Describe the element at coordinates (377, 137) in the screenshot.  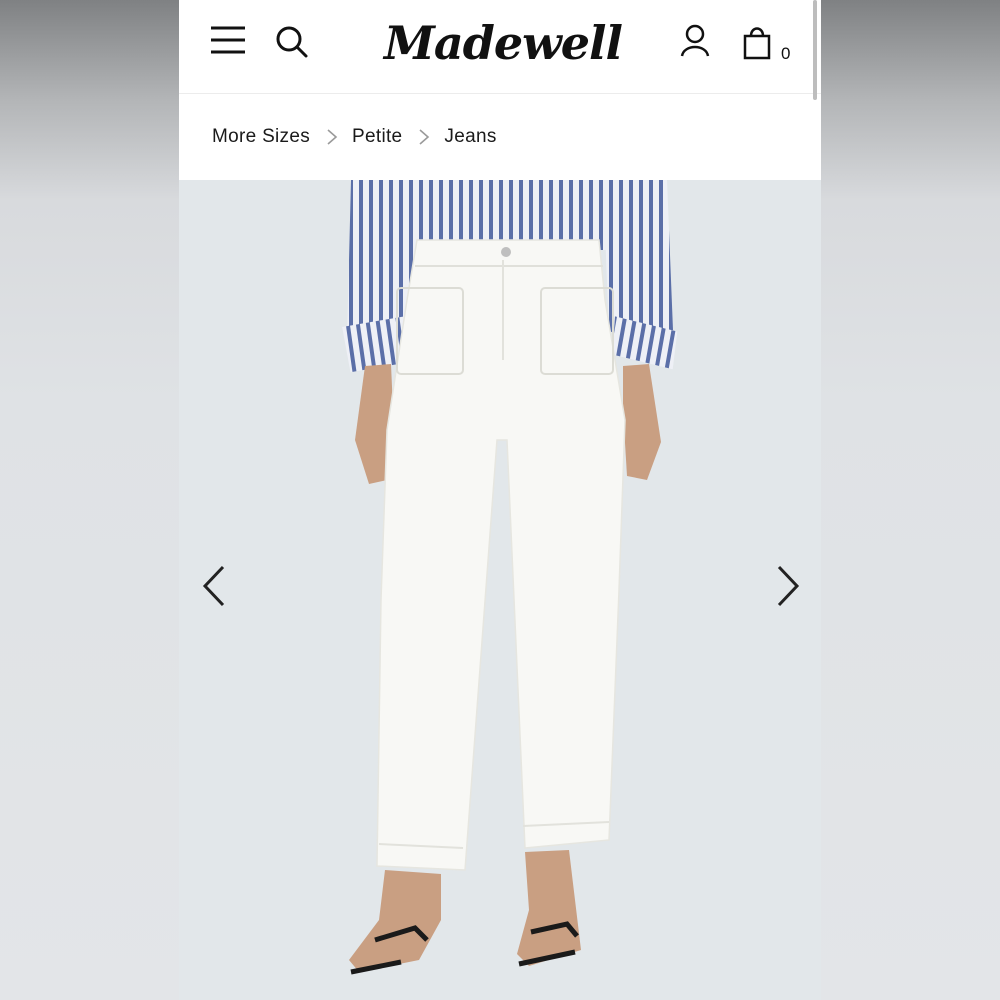
I see `breadcrumb-petite: Petite` at that location.